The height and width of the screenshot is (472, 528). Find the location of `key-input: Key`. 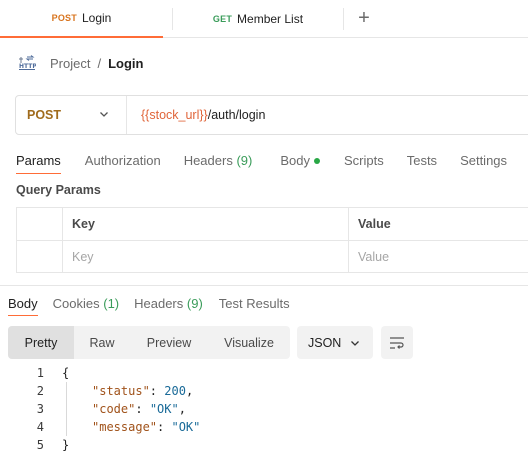

key-input: Key is located at coordinates (206, 257).